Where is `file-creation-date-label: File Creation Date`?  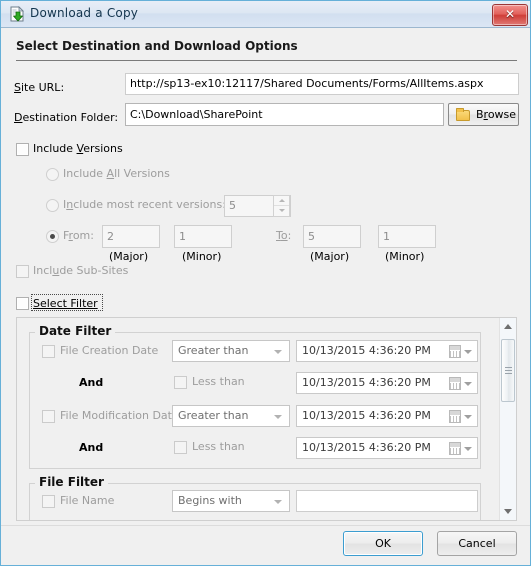 file-creation-date-label: File Creation Date is located at coordinates (109, 350).